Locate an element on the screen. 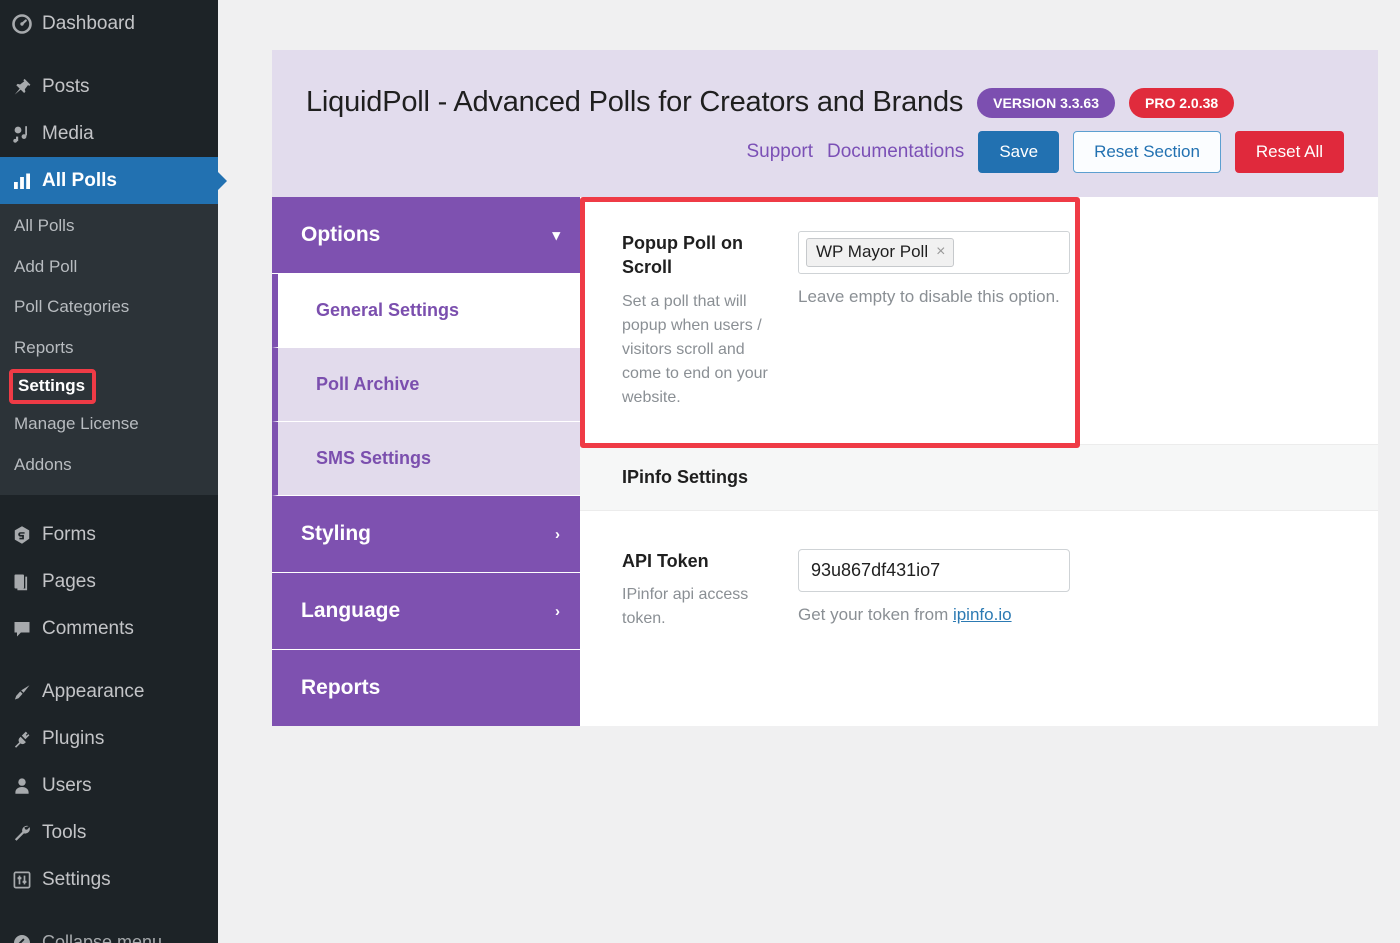 This screenshot has width=1400, height=943. sidebar-item-tools: Tools is located at coordinates (109, 832).